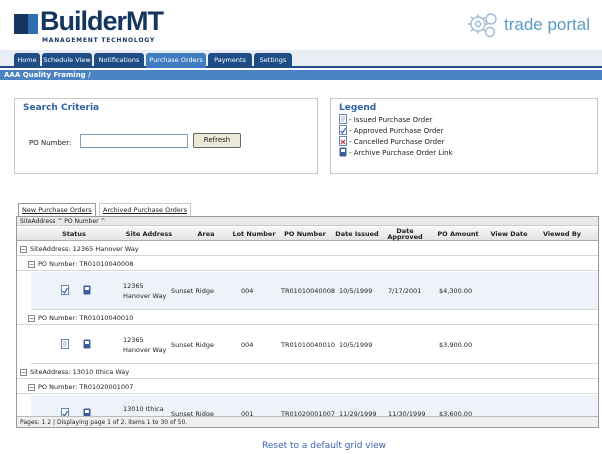  Describe the element at coordinates (65, 291) in the screenshot. I see `approved-po-icon` at that location.